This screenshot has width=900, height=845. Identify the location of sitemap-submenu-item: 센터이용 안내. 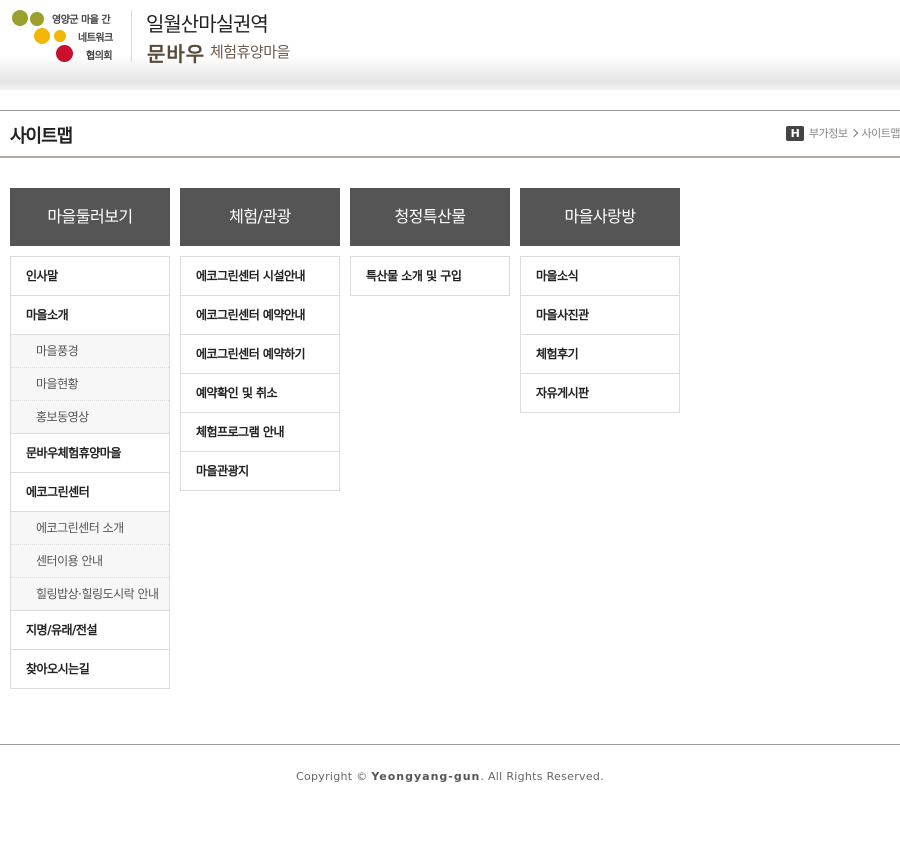
(90, 561).